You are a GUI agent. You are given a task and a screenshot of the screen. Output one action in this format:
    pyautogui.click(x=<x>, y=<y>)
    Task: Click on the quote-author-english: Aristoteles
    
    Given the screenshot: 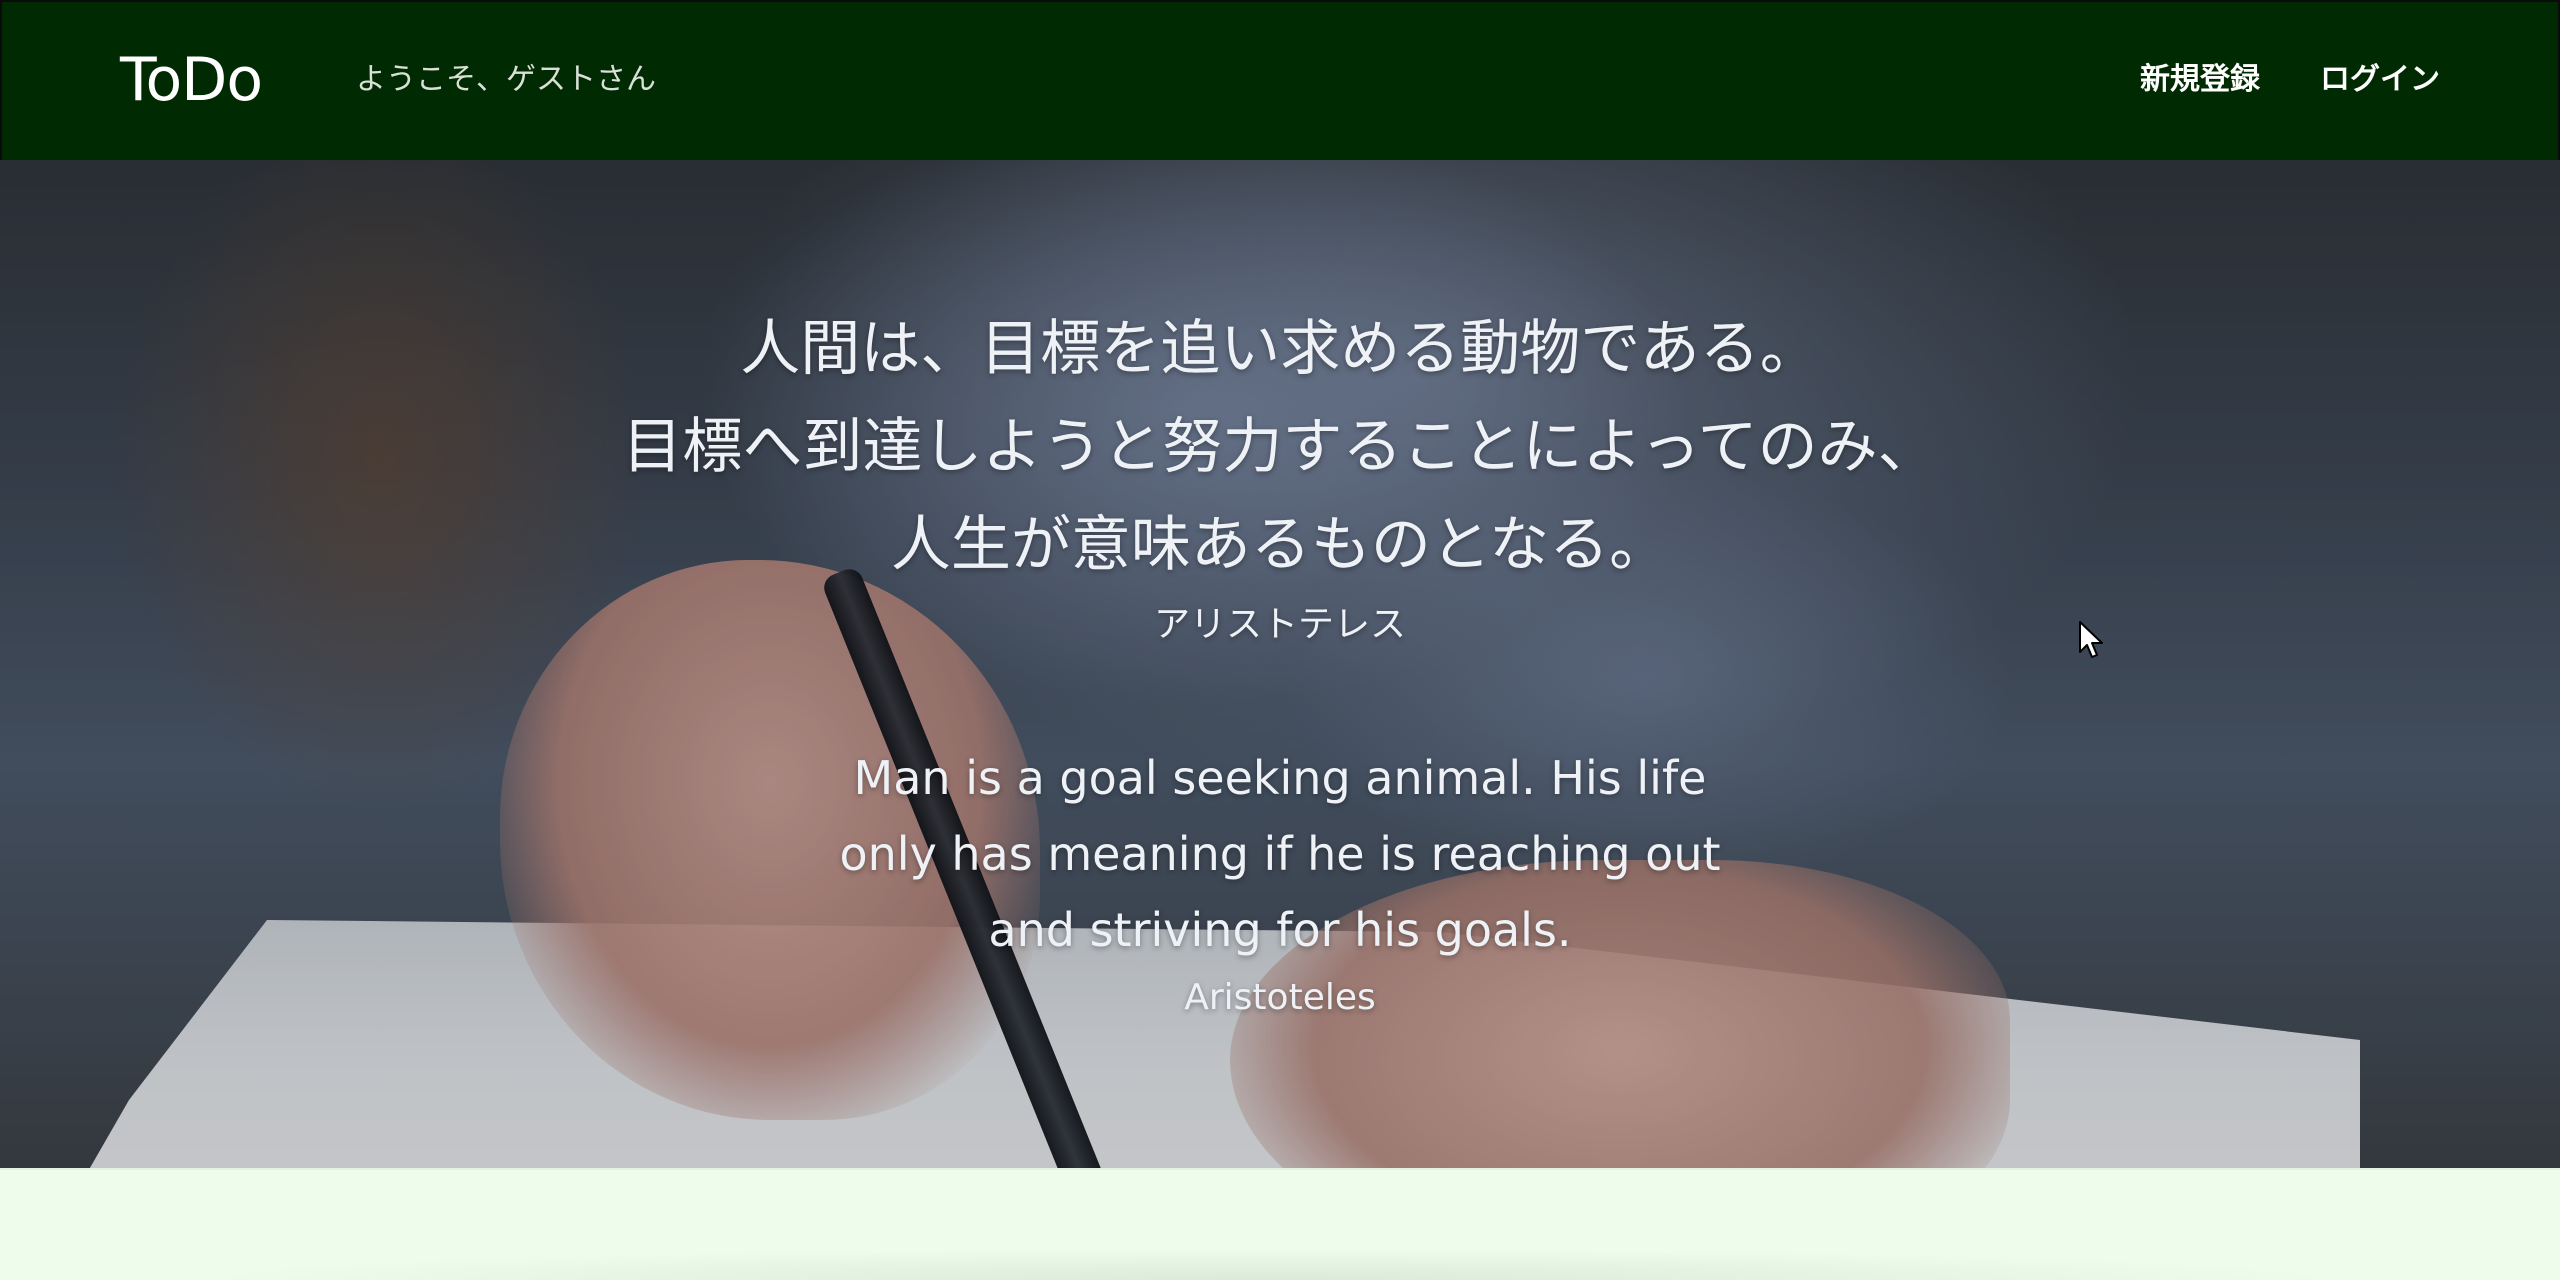 What is the action you would take?
    pyautogui.click(x=1280, y=997)
    